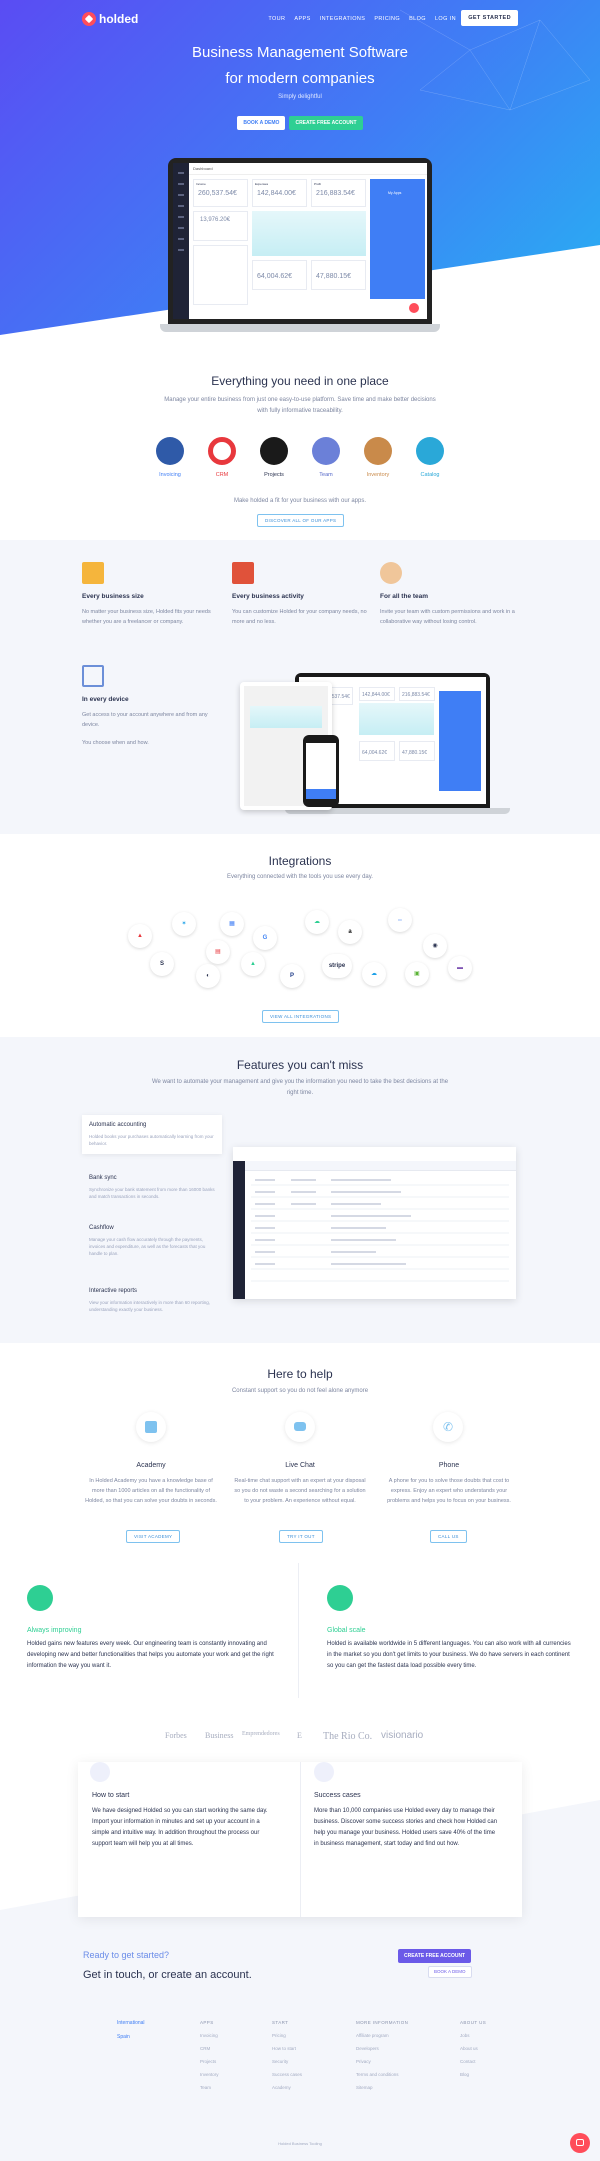 The width and height of the screenshot is (600, 2161). Describe the element at coordinates (489, 18) in the screenshot. I see `get-started-button: GET STARTED` at that location.